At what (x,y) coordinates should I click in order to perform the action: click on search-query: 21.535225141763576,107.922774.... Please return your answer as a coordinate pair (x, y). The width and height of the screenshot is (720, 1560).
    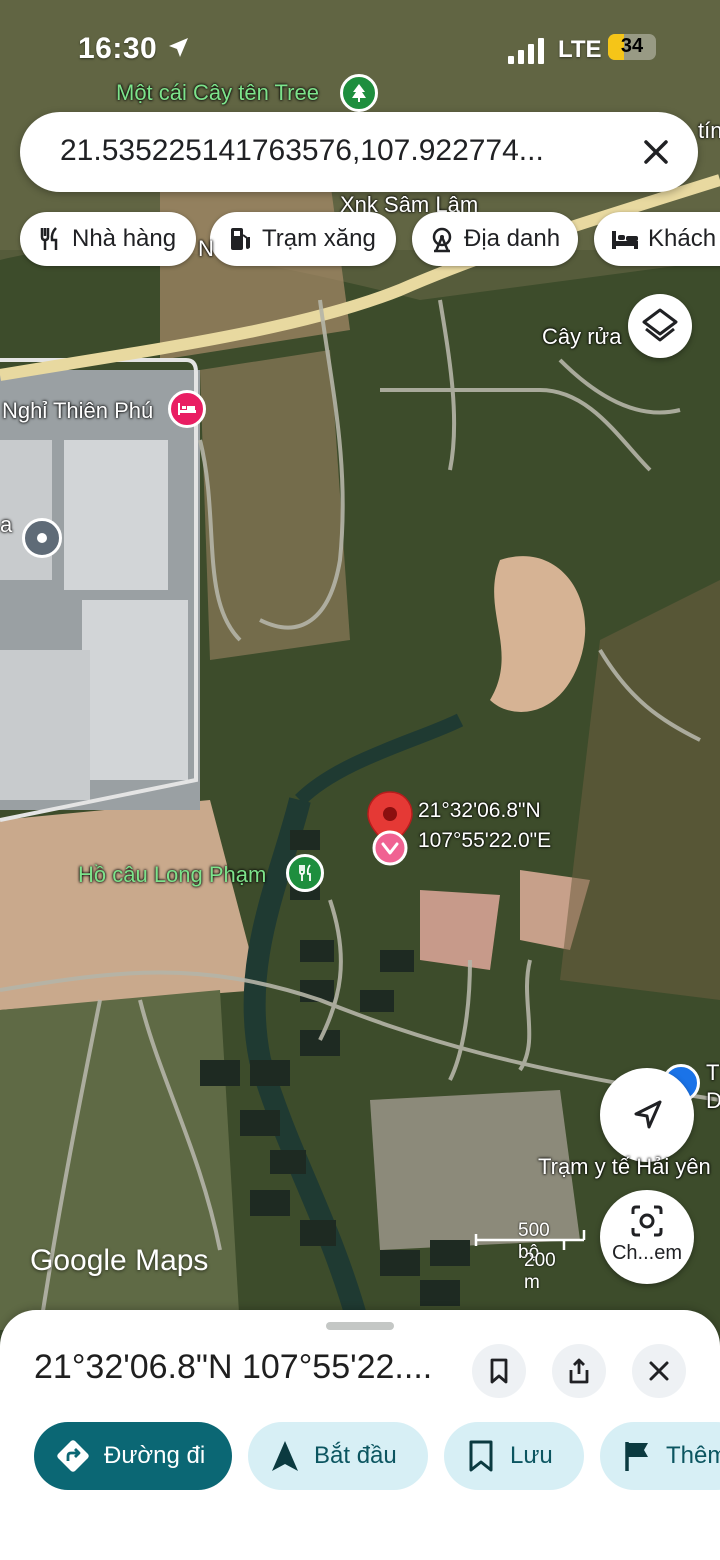
    Looking at the image, I should click on (302, 151).